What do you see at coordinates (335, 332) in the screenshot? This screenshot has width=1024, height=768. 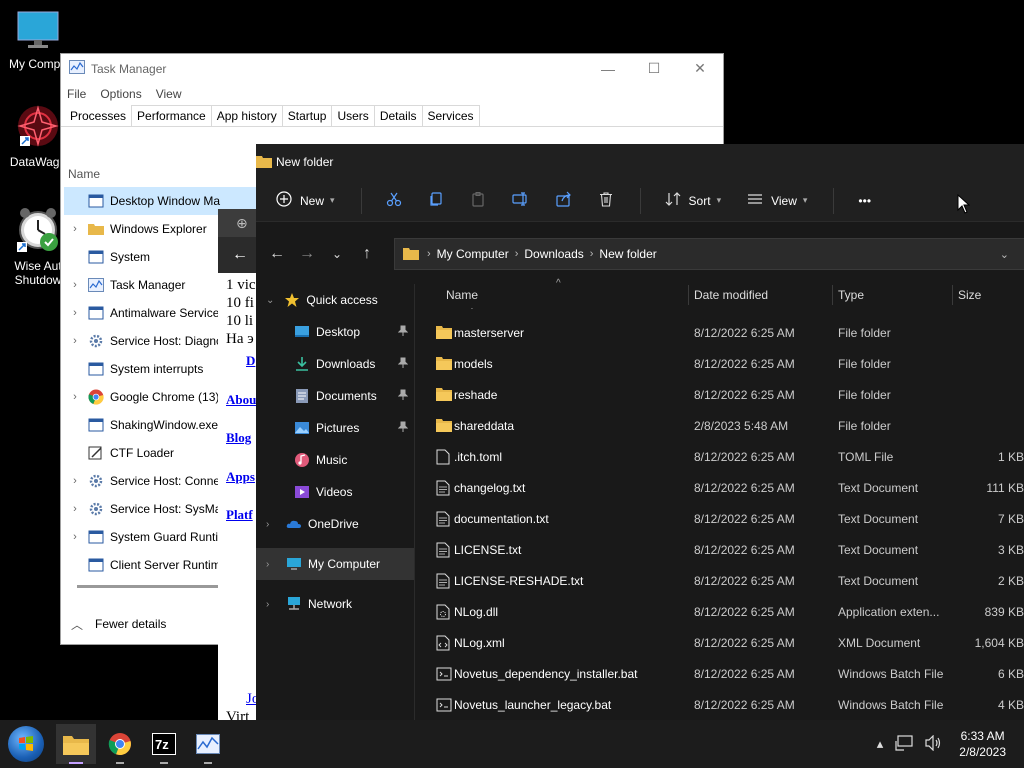 I see `nav-item-desktop: Desktop` at bounding box center [335, 332].